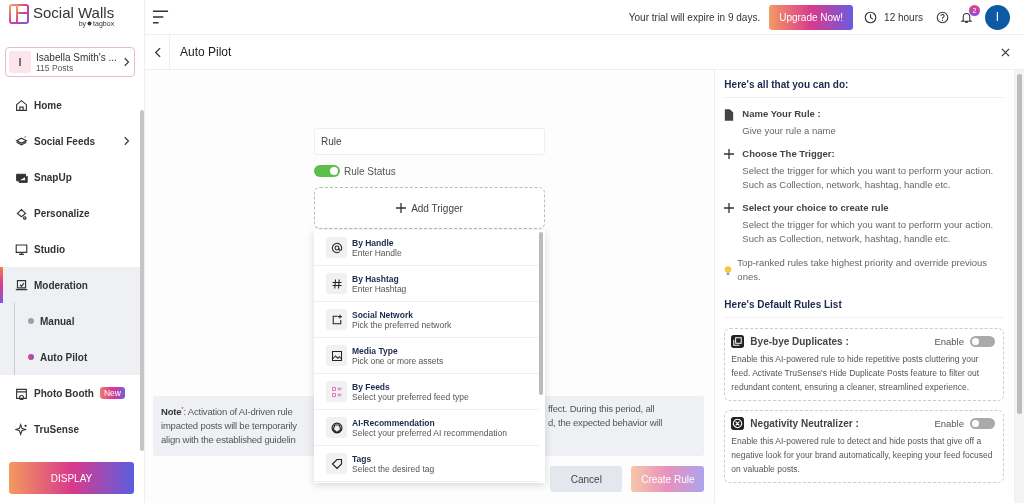 The width and height of the screenshot is (1024, 503). What do you see at coordinates (586, 479) in the screenshot?
I see `cancel-button: Cancel` at bounding box center [586, 479].